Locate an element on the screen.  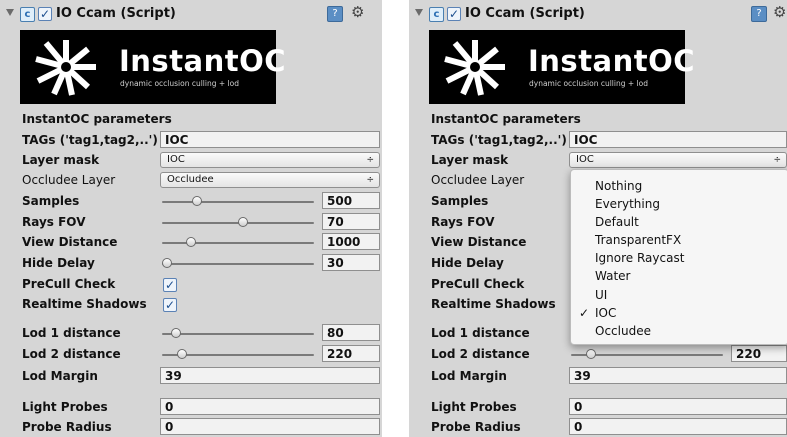
hide-delay-slider-track is located at coordinates (238, 264).